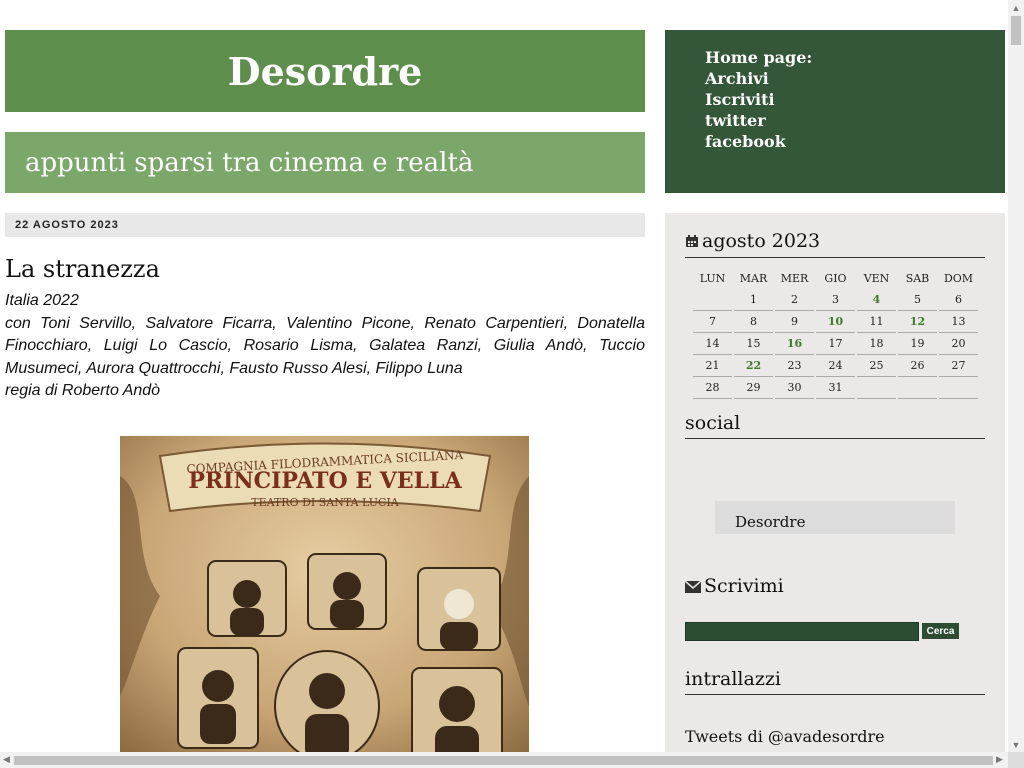 Image resolution: width=1024 pixels, height=768 pixels. I want to click on nav-item-archivi: Archivi, so click(855, 78).